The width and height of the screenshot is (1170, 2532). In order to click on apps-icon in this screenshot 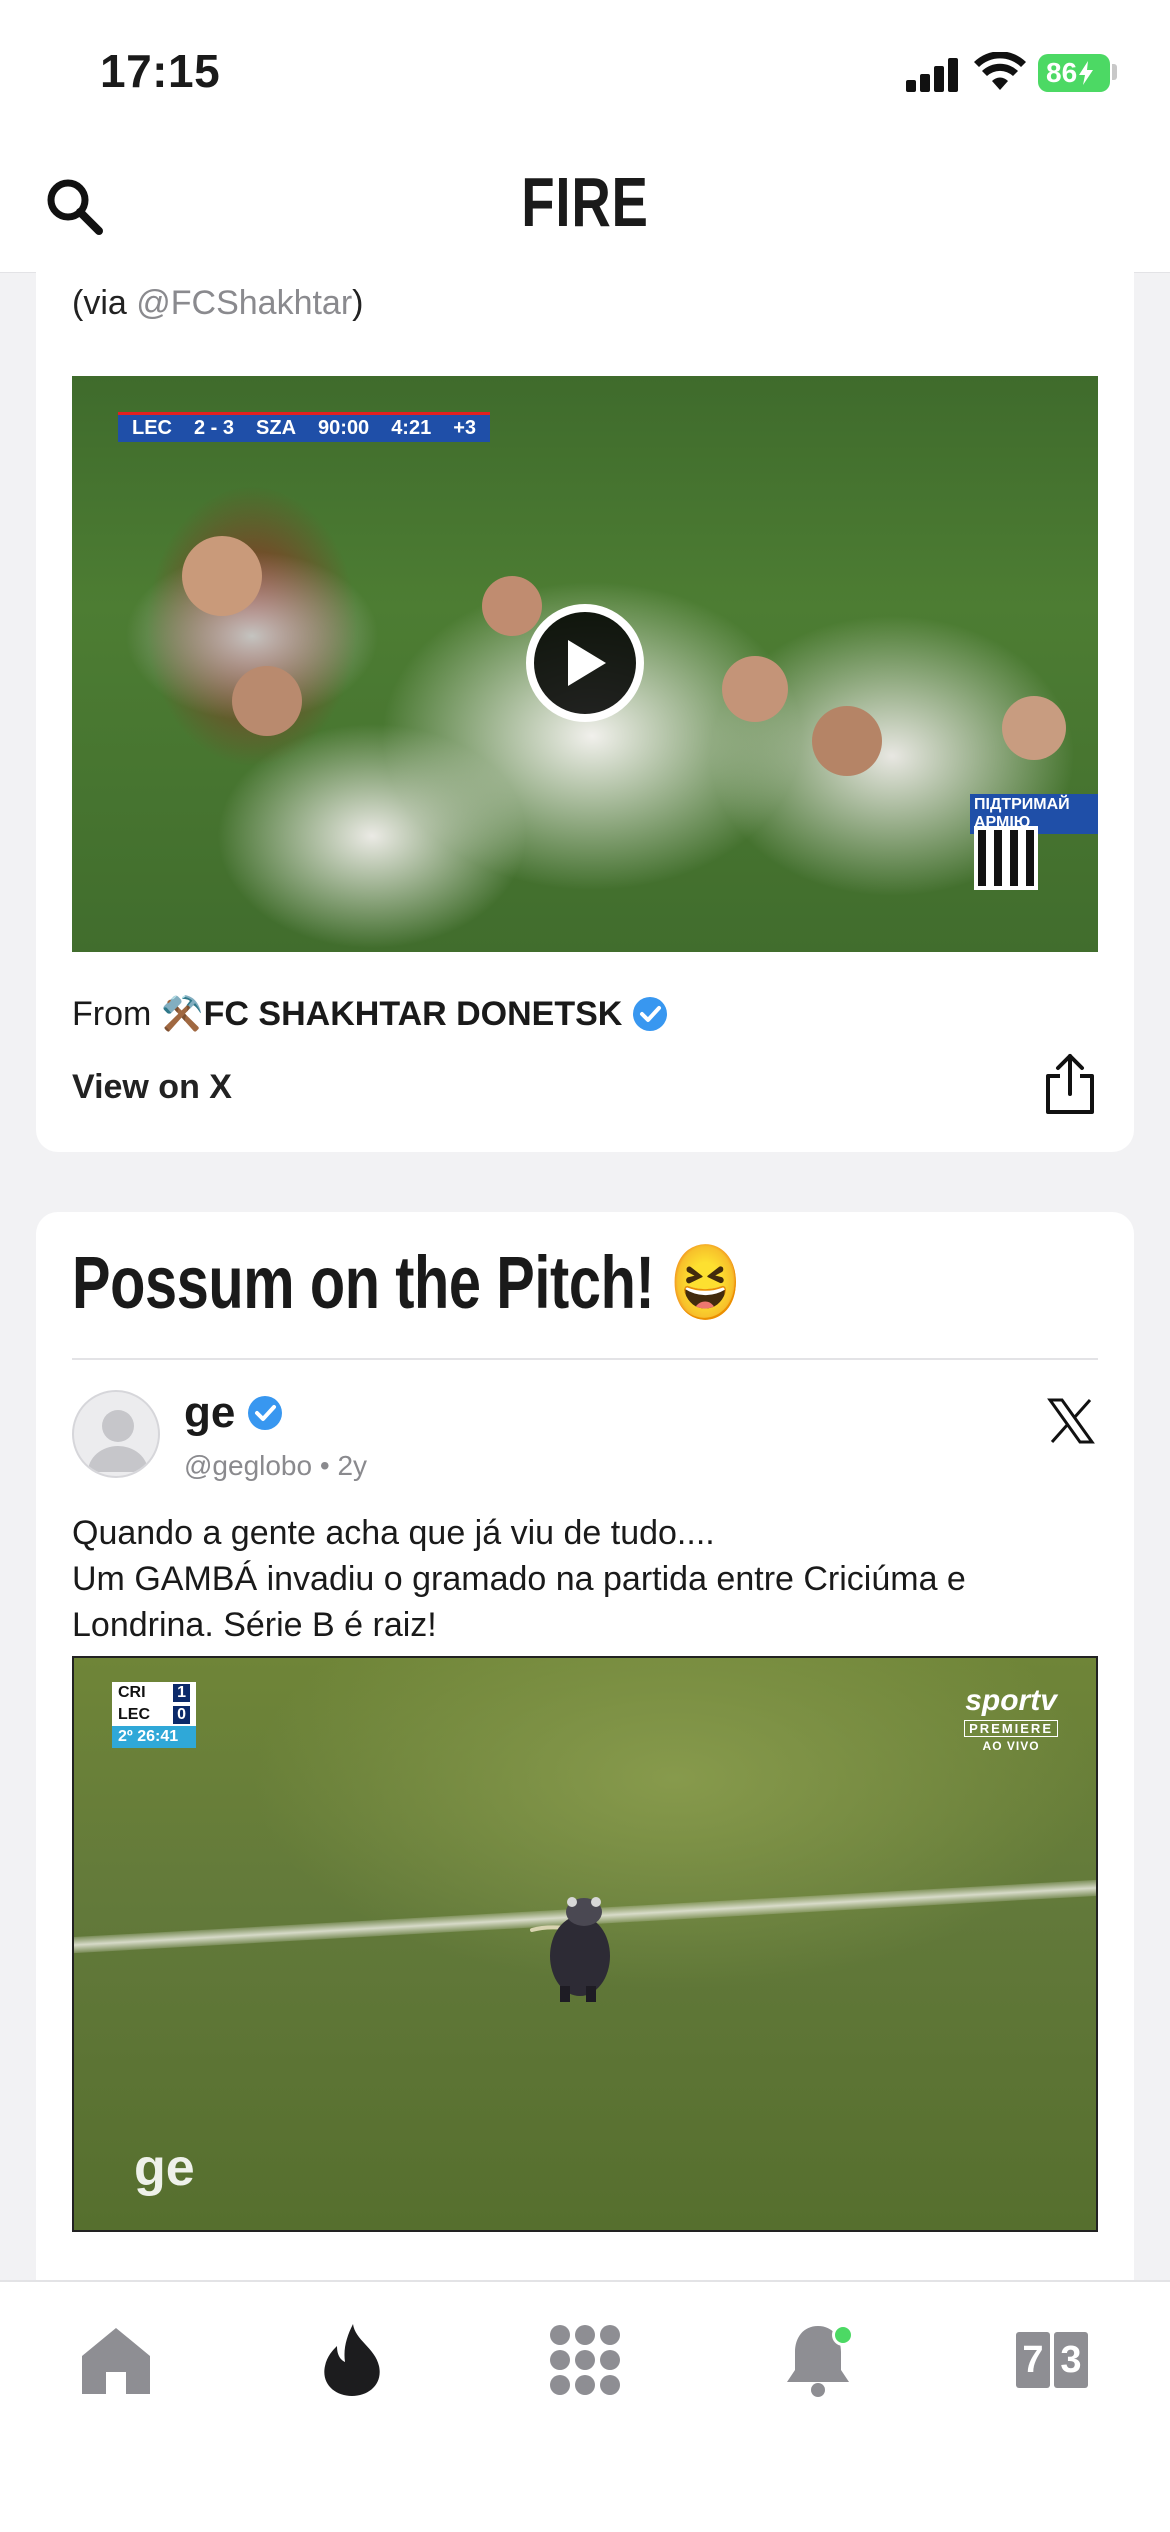, I will do `click(585, 2360)`.